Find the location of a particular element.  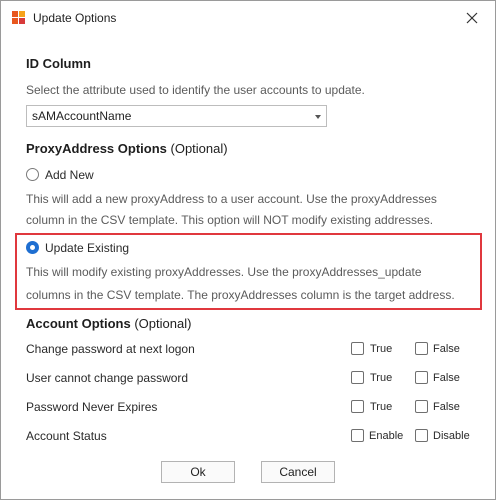

change-password-true-checkbox is located at coordinates (357, 348).